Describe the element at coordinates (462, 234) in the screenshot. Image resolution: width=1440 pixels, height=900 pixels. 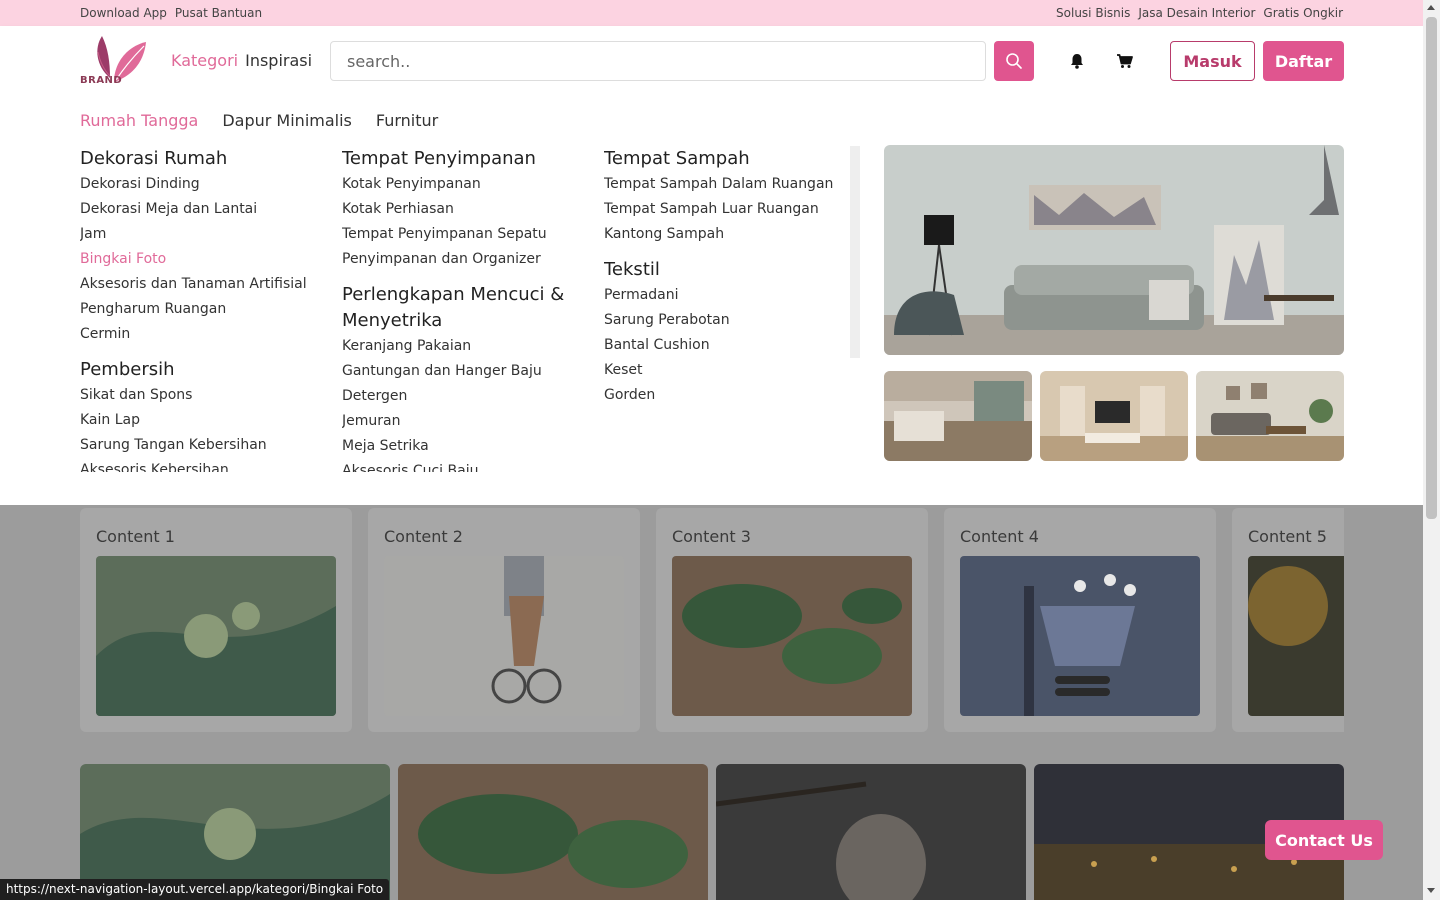
I see `category-link: Tempat Penyimpanan Sepatu` at that location.